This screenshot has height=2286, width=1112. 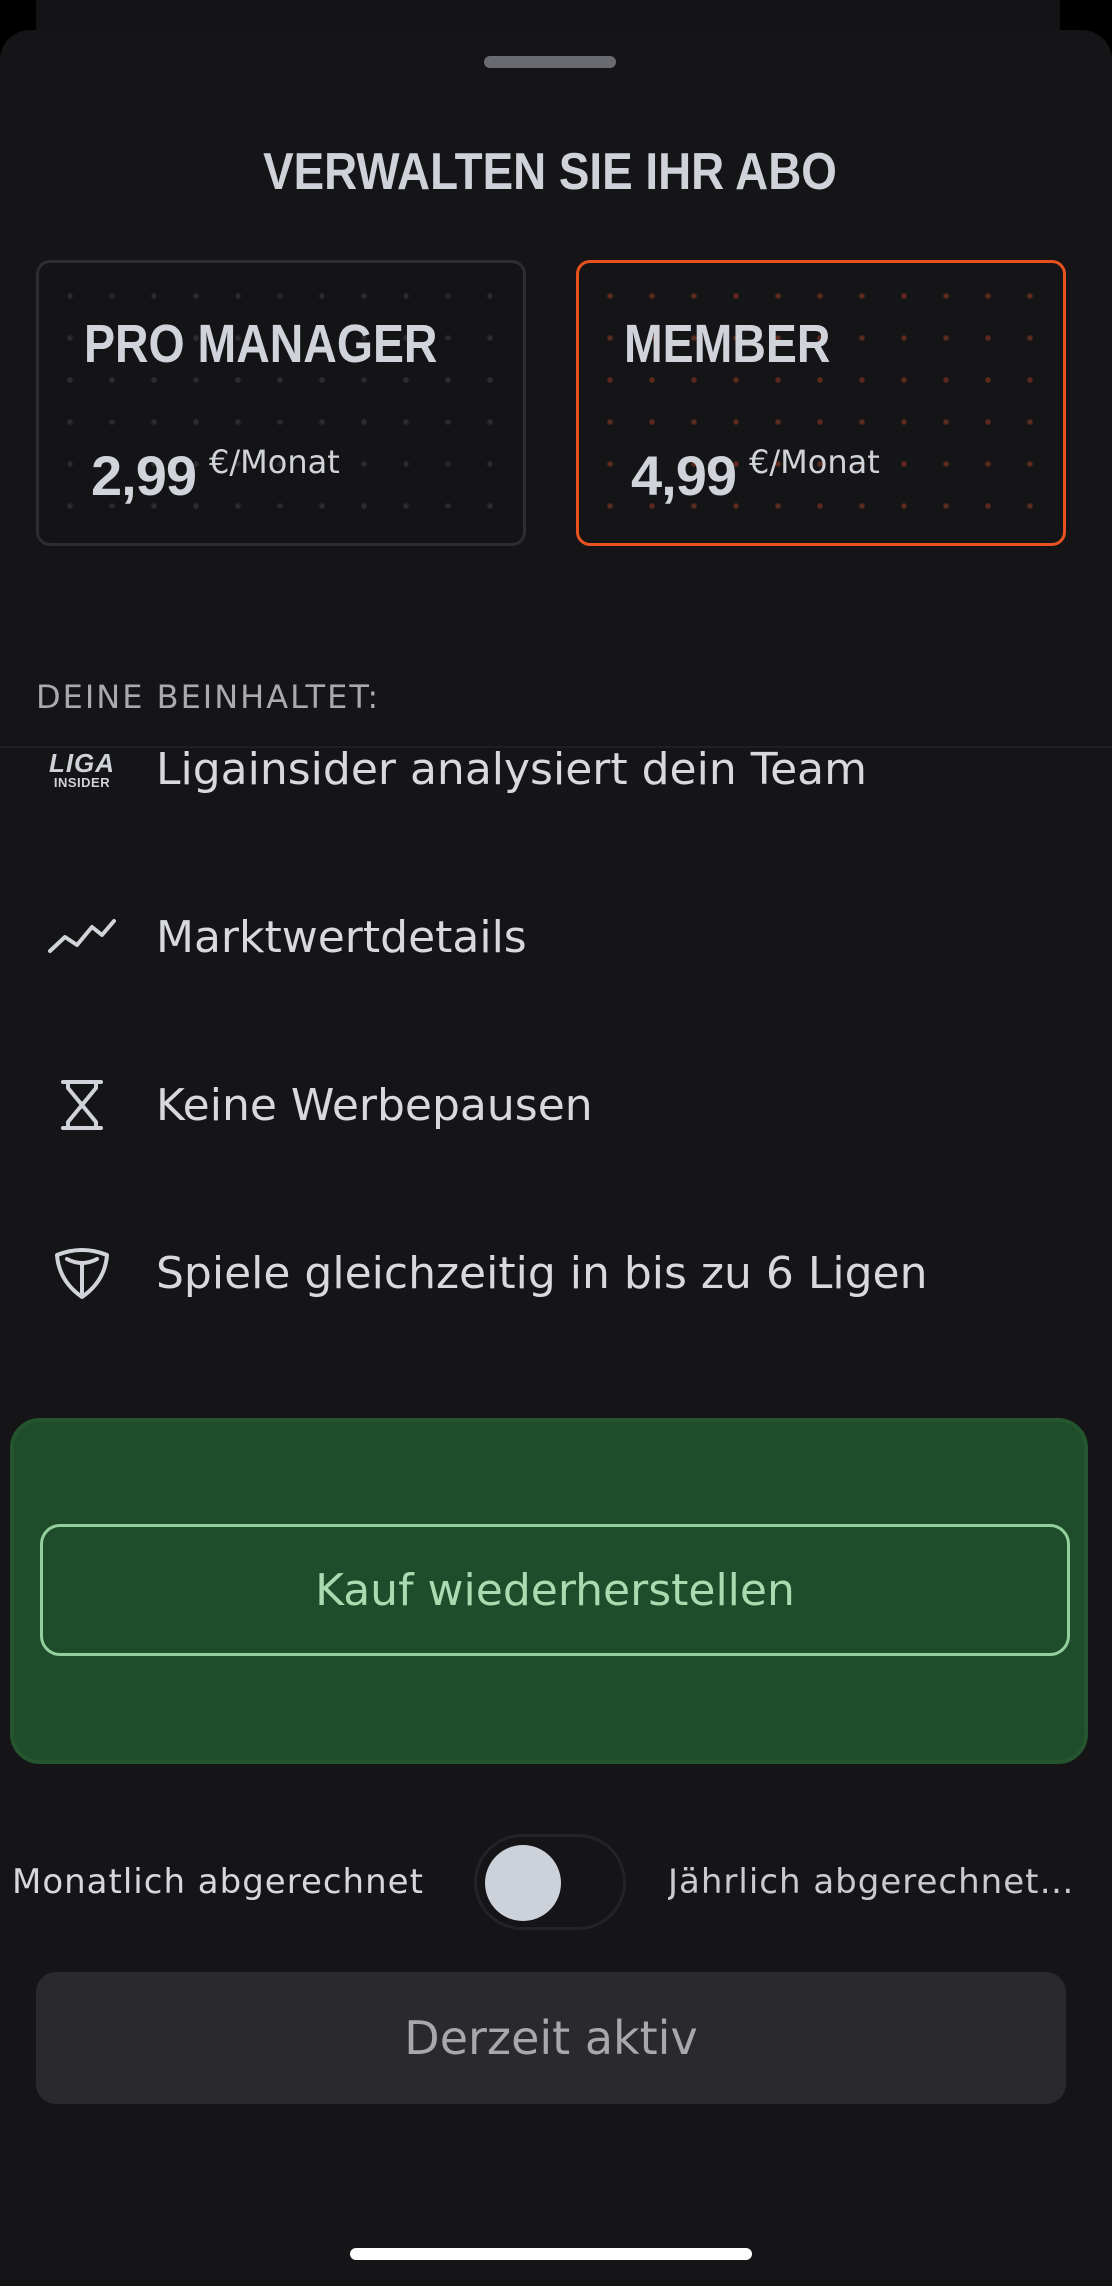 I want to click on current-active-status-button: Derzeit aktiv, so click(x=551, y=2038).